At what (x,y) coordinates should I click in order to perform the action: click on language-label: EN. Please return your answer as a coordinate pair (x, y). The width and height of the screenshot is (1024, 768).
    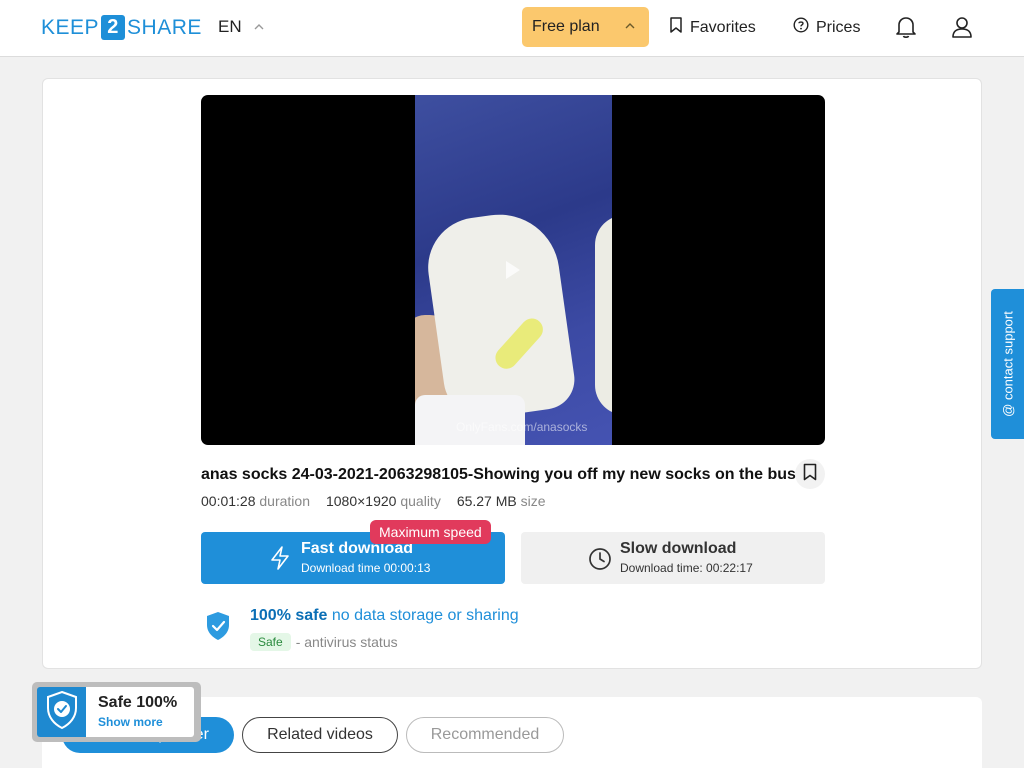
    Looking at the image, I should click on (230, 26).